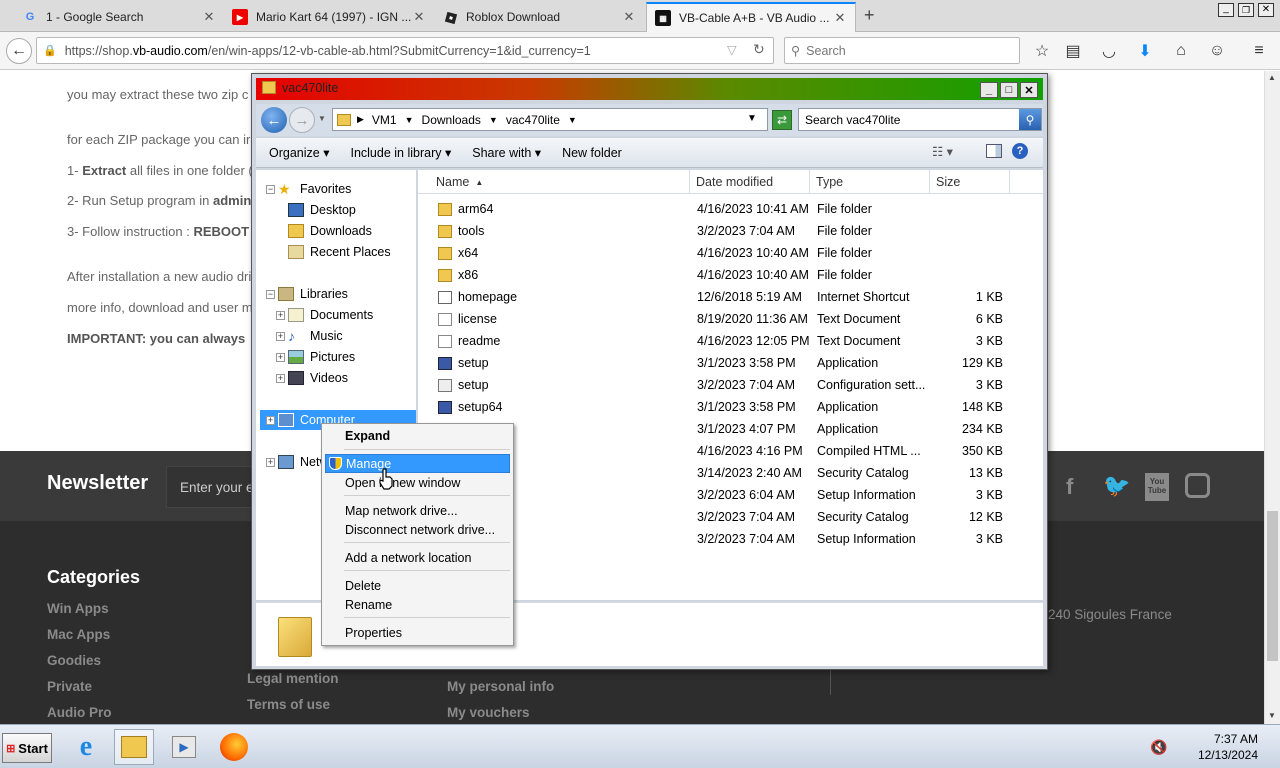  Describe the element at coordinates (994, 151) in the screenshot. I see `preview-pane-icon` at that location.